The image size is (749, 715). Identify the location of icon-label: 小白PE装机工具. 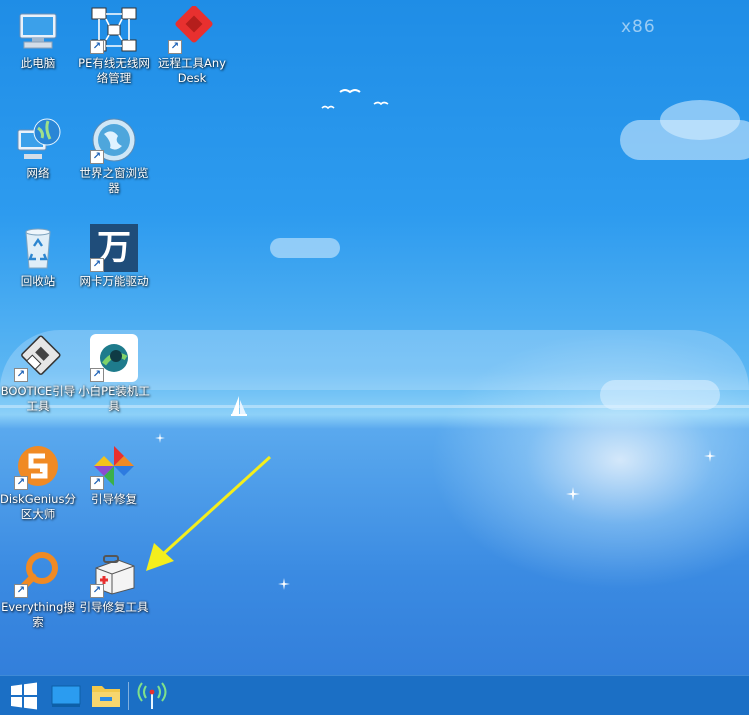
(114, 398).